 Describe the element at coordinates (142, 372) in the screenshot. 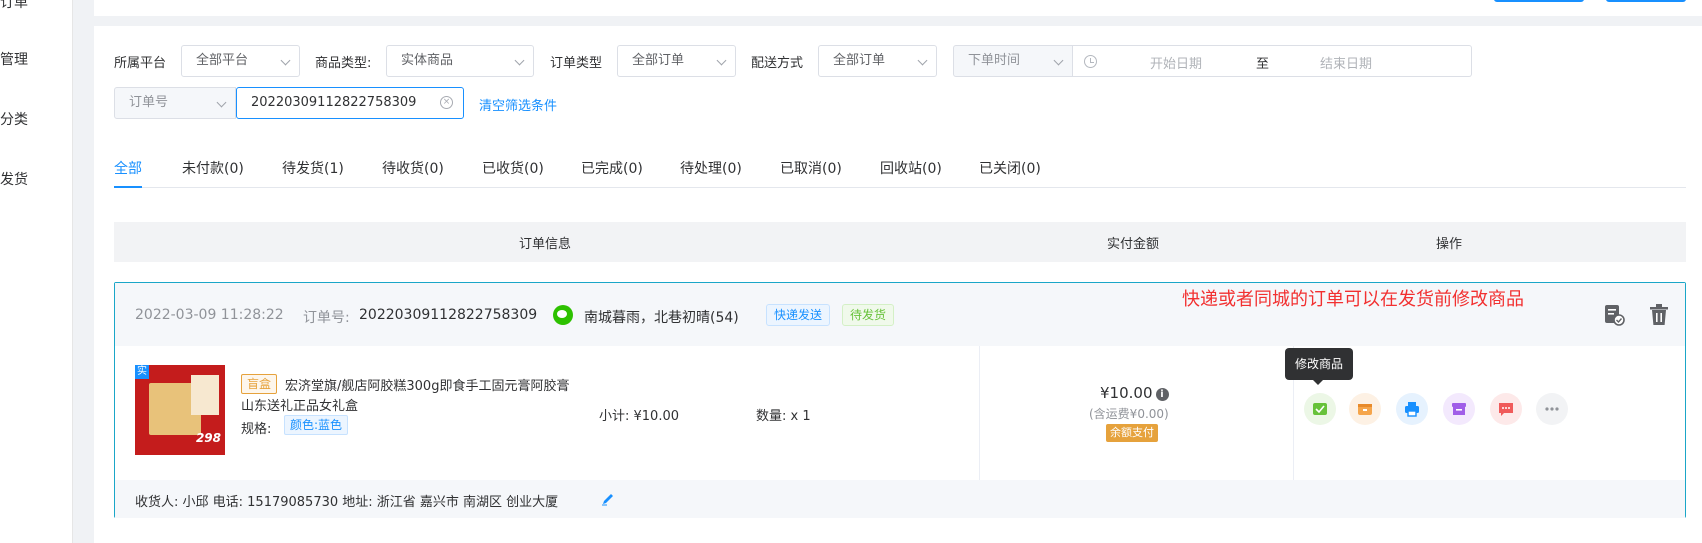

I see `thumb-ribbon: 实` at that location.